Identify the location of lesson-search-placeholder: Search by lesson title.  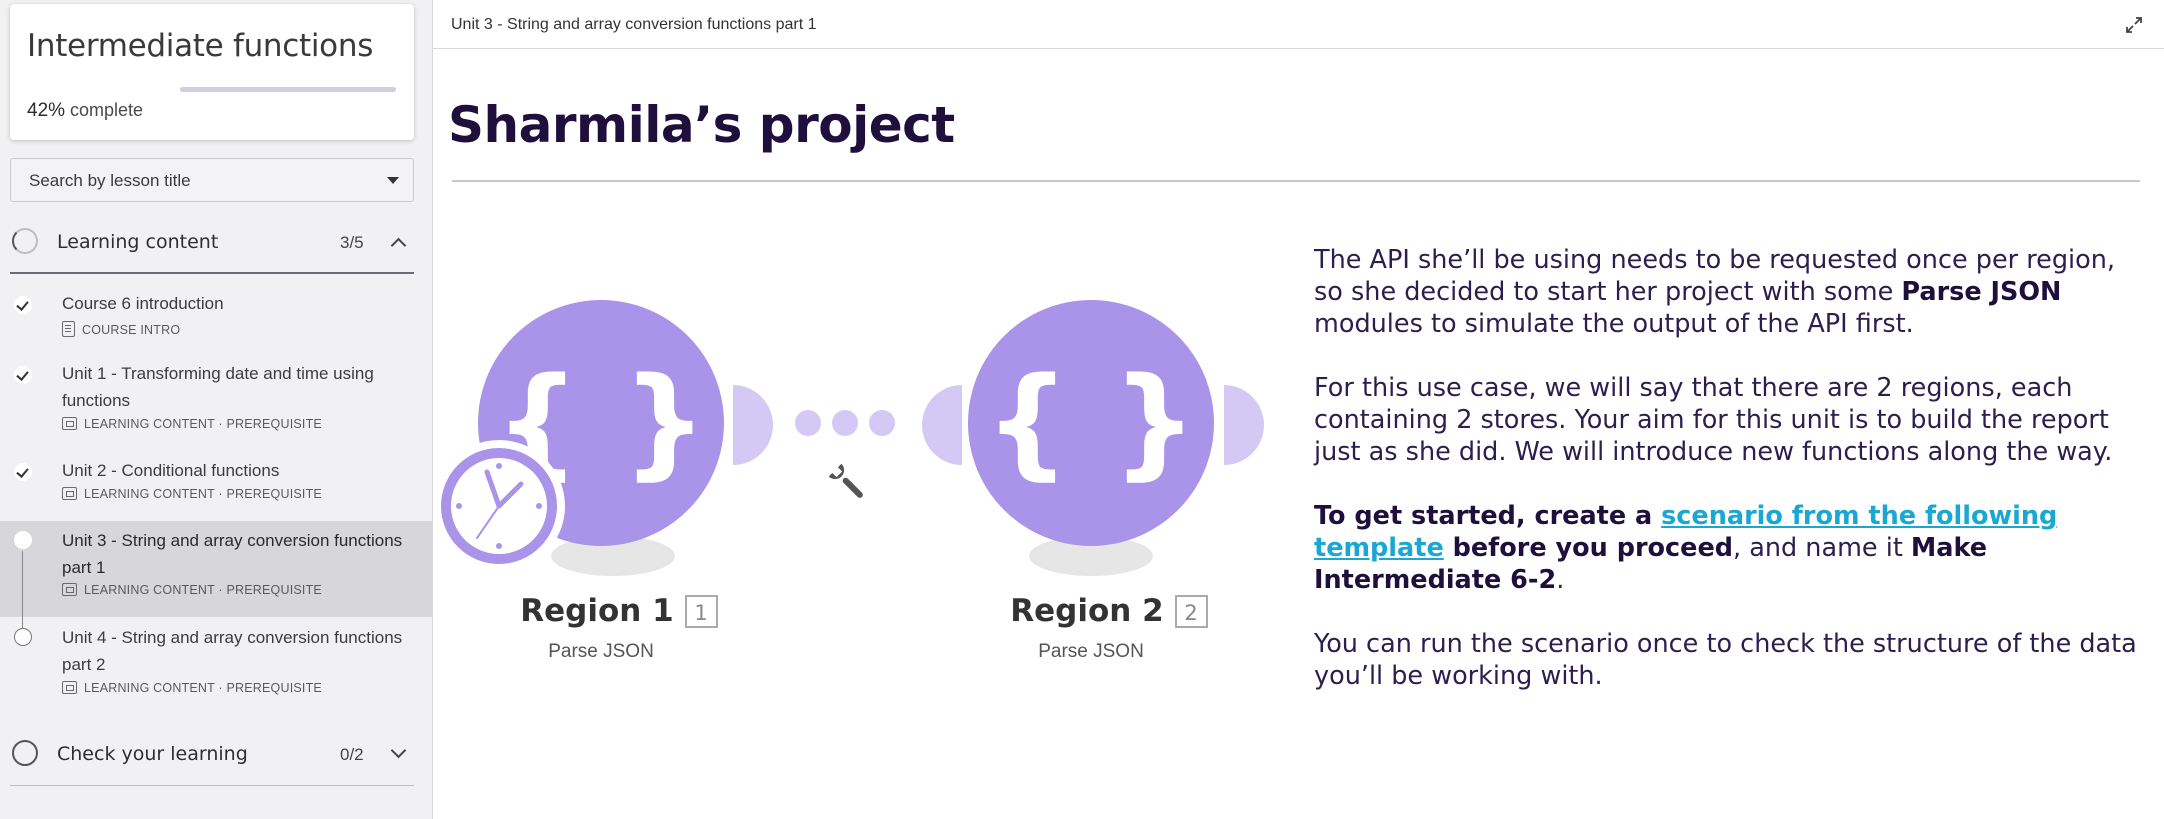
(110, 180).